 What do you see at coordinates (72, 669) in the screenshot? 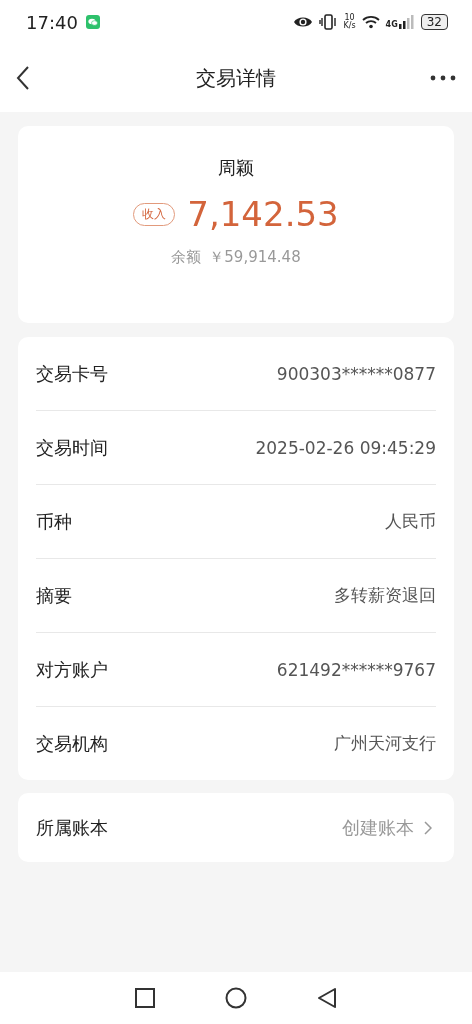
I see `detail-label: 对方账户` at bounding box center [72, 669].